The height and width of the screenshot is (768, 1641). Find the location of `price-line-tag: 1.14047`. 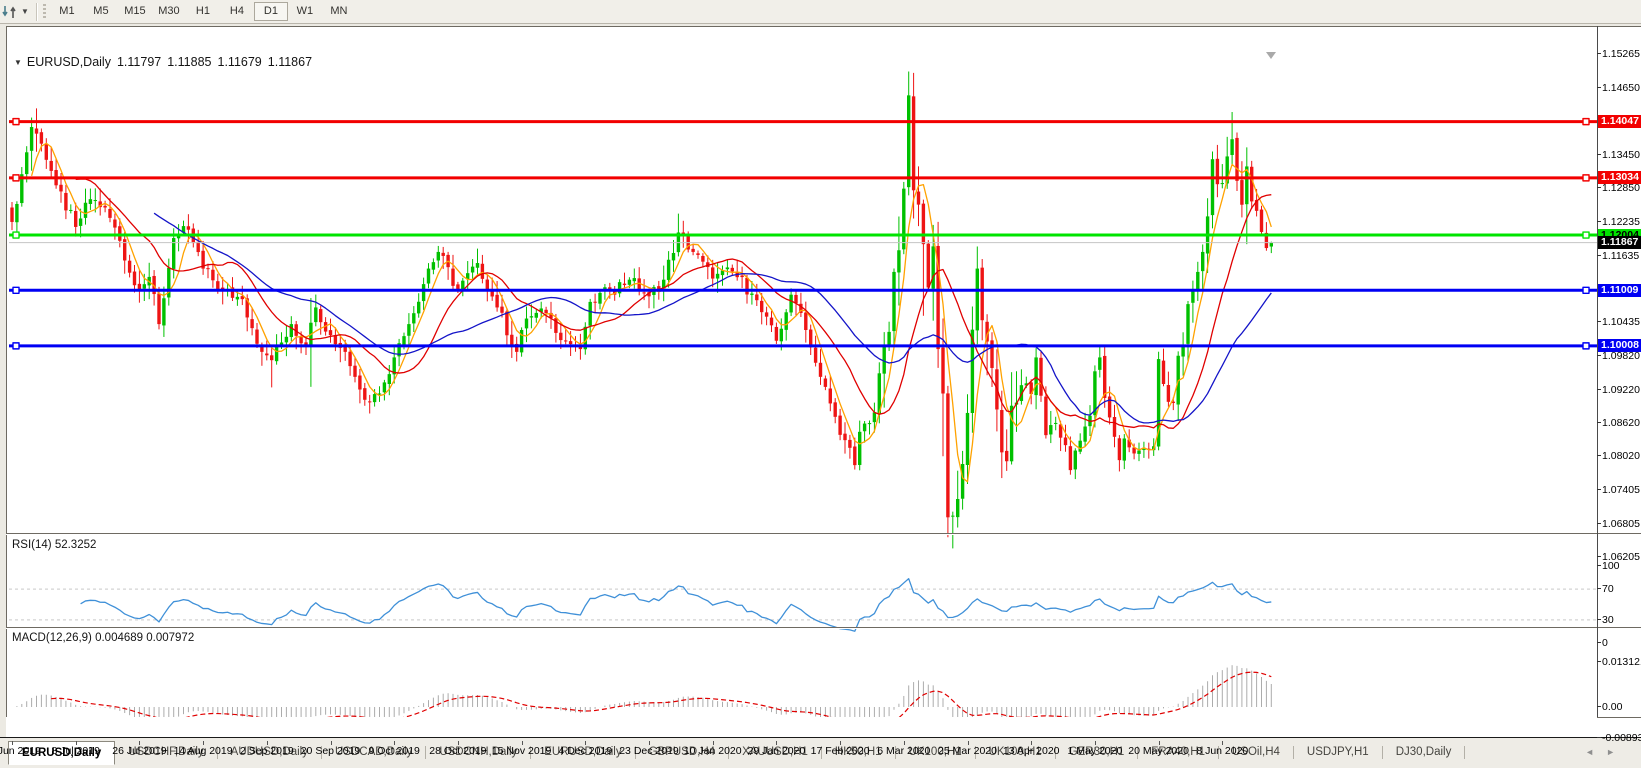

price-line-tag: 1.14047 is located at coordinates (1619, 122).